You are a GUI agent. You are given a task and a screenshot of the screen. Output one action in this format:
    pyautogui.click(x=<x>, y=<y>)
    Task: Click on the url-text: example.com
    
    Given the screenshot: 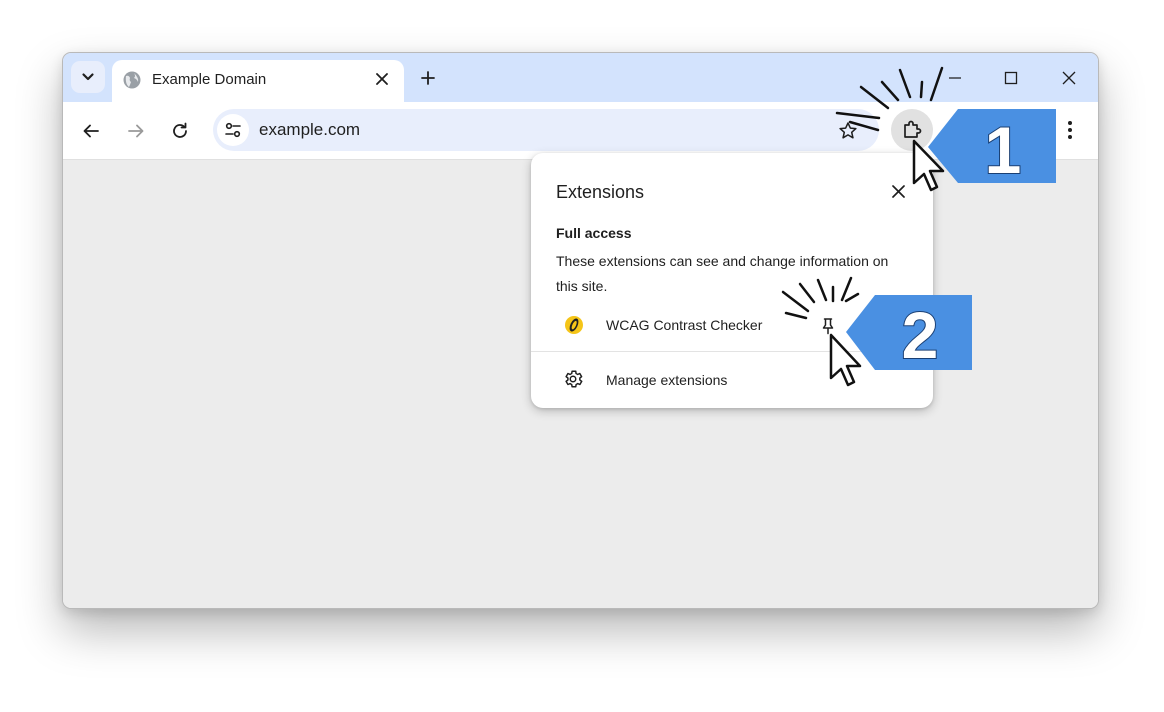 What is the action you would take?
    pyautogui.click(x=309, y=130)
    